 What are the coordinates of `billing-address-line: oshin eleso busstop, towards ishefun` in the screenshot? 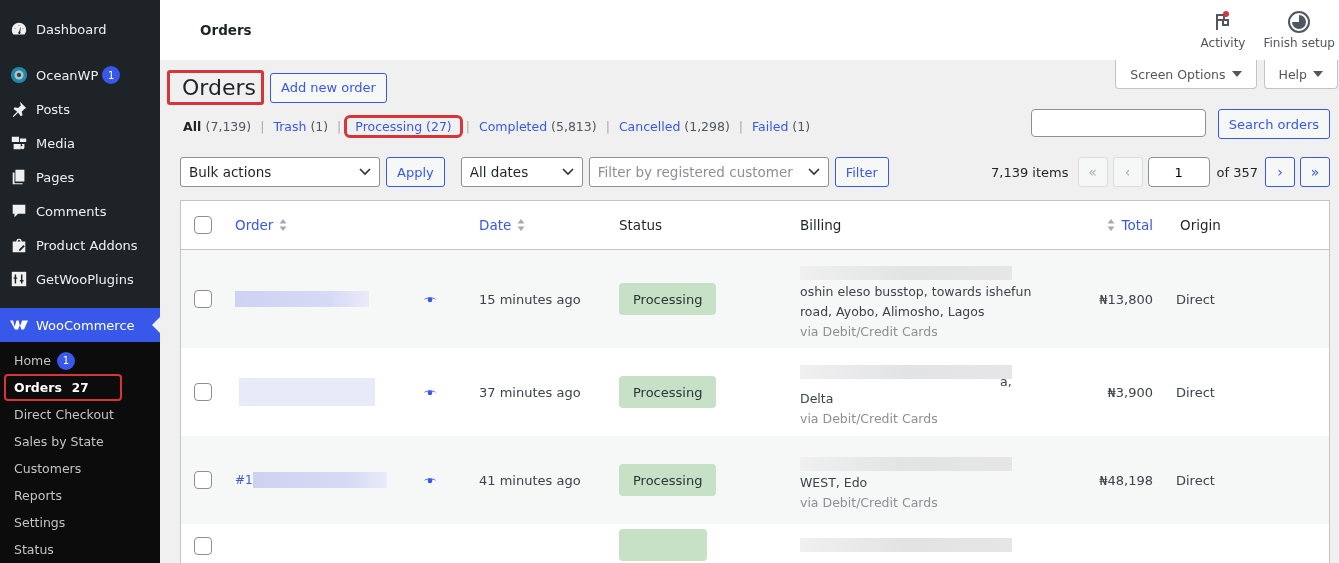 It's located at (916, 292).